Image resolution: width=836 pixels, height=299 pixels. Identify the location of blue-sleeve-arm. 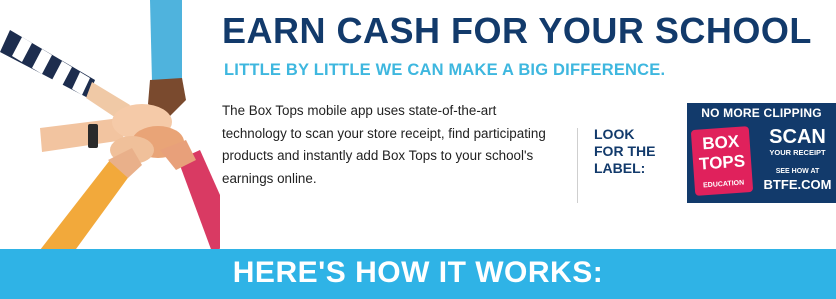
(167, 59).